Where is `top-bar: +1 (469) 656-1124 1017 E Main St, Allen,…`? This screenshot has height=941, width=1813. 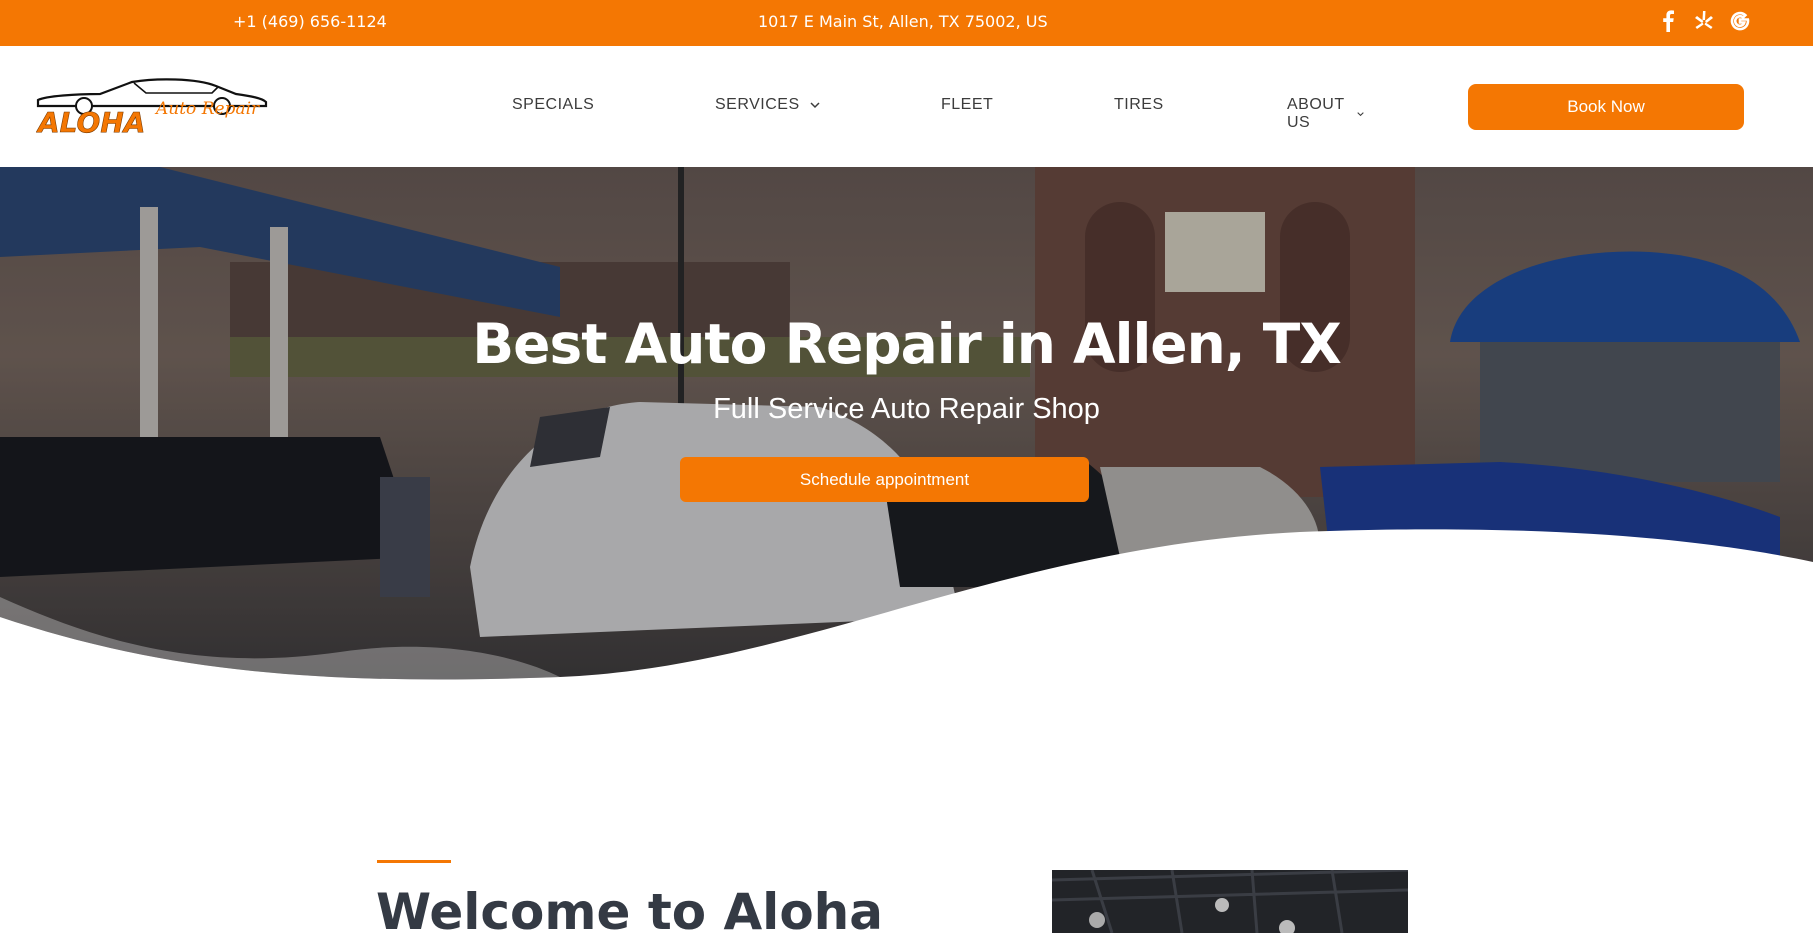 top-bar: +1 (469) 656-1124 1017 E Main St, Allen,… is located at coordinates (906, 23).